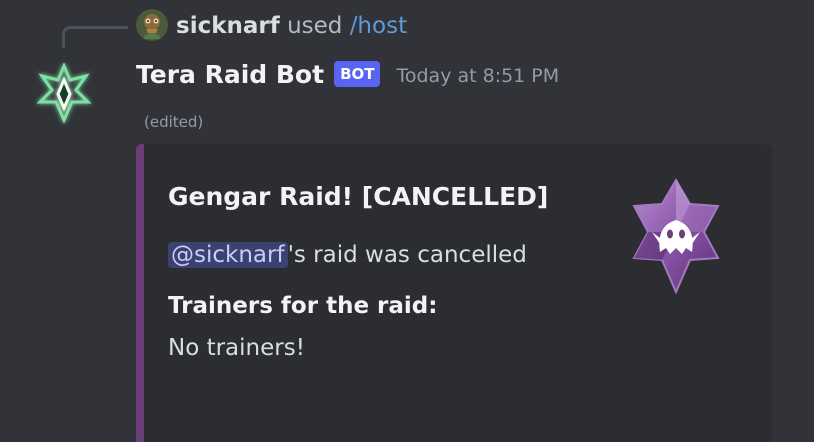 The height and width of the screenshot is (442, 814). Describe the element at coordinates (477, 76) in the screenshot. I see `message-timestamp: Today at 8:51 PM` at that location.